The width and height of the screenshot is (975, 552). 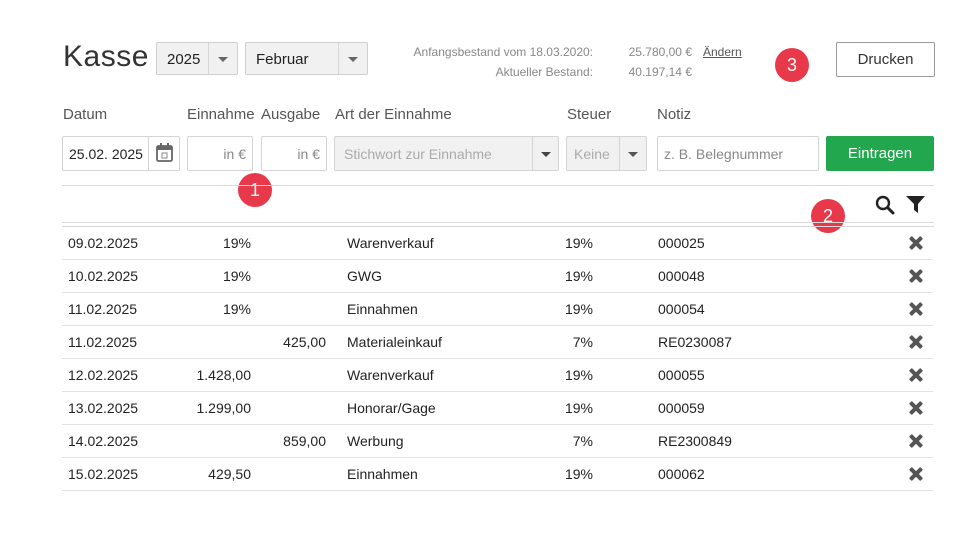 What do you see at coordinates (497, 375) in the screenshot?
I see `table-row: 12.02.2025 1.428,00 Warenverkauf 19% 000055` at bounding box center [497, 375].